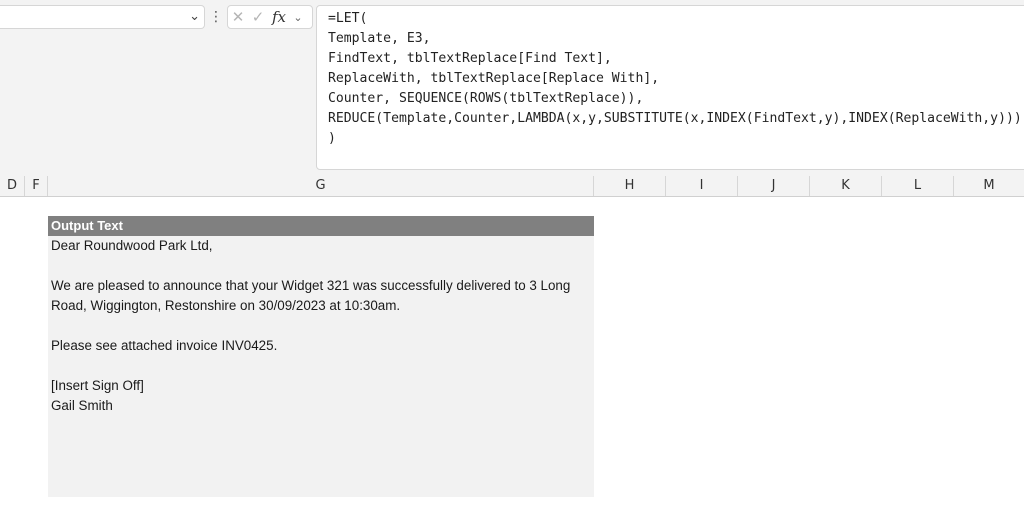 The width and height of the screenshot is (1024, 520). I want to click on output-line: Gail Smith, so click(82, 405).